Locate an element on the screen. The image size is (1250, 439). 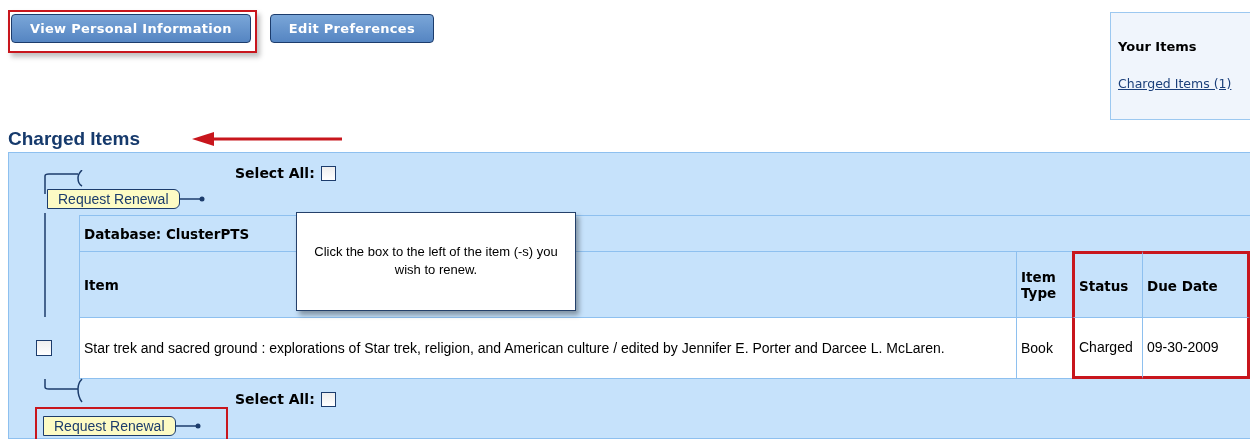
section-heading: Charged Items is located at coordinates (74, 139).